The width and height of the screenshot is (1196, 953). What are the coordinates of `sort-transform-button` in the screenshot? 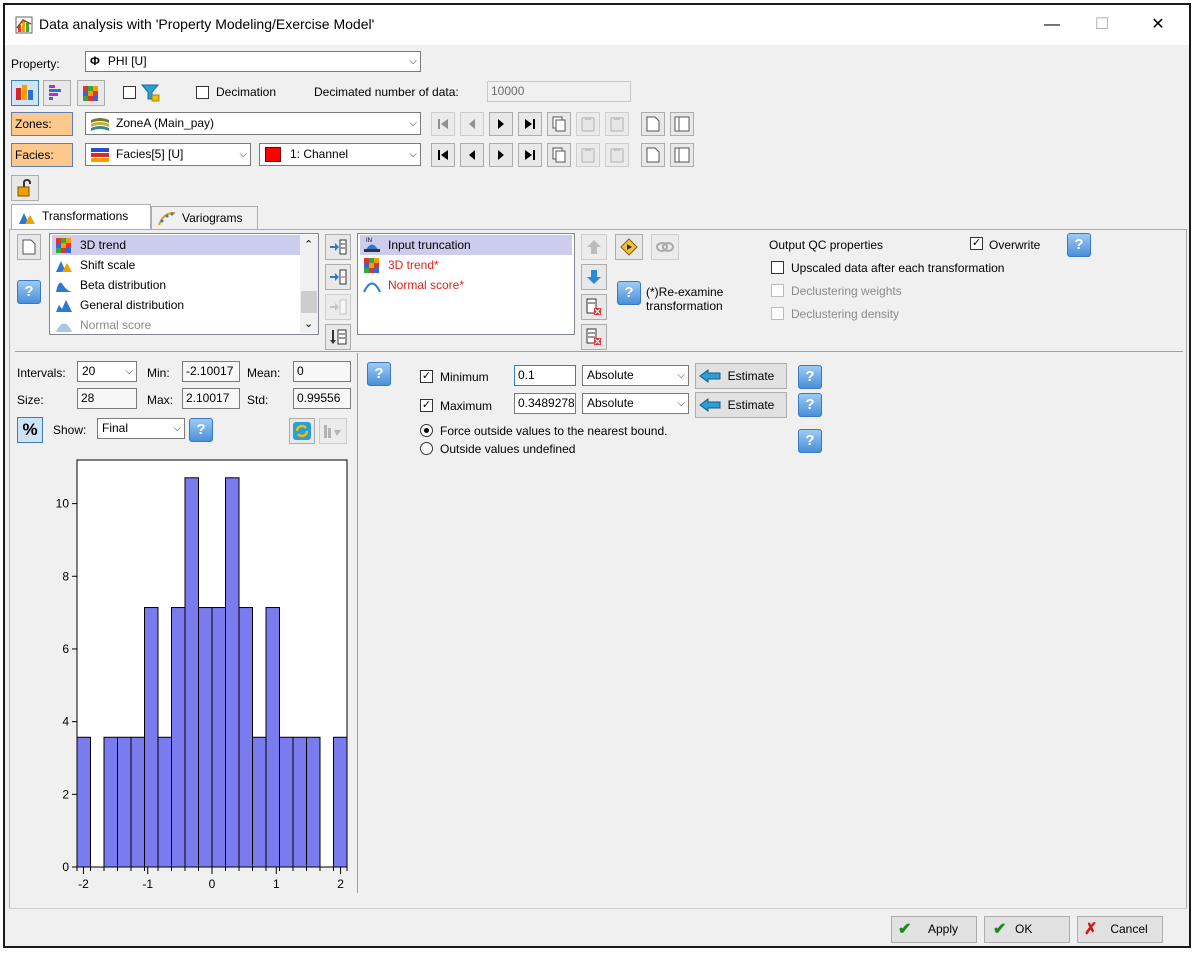 It's located at (338, 337).